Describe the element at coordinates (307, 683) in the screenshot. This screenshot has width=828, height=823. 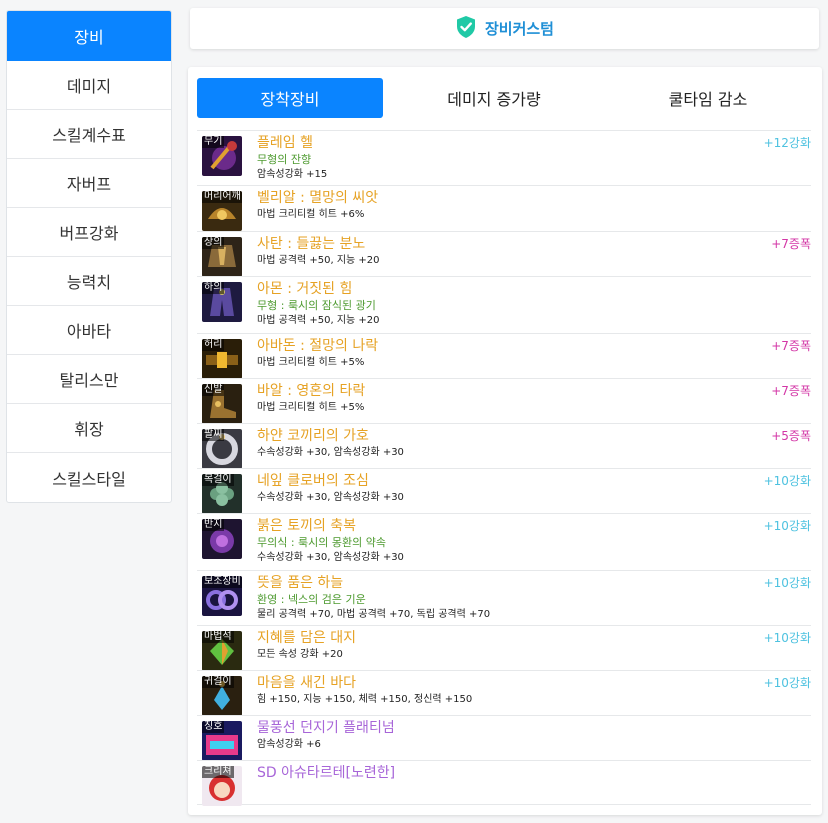
I see `item-name: 마음을 새긴 바다` at that location.